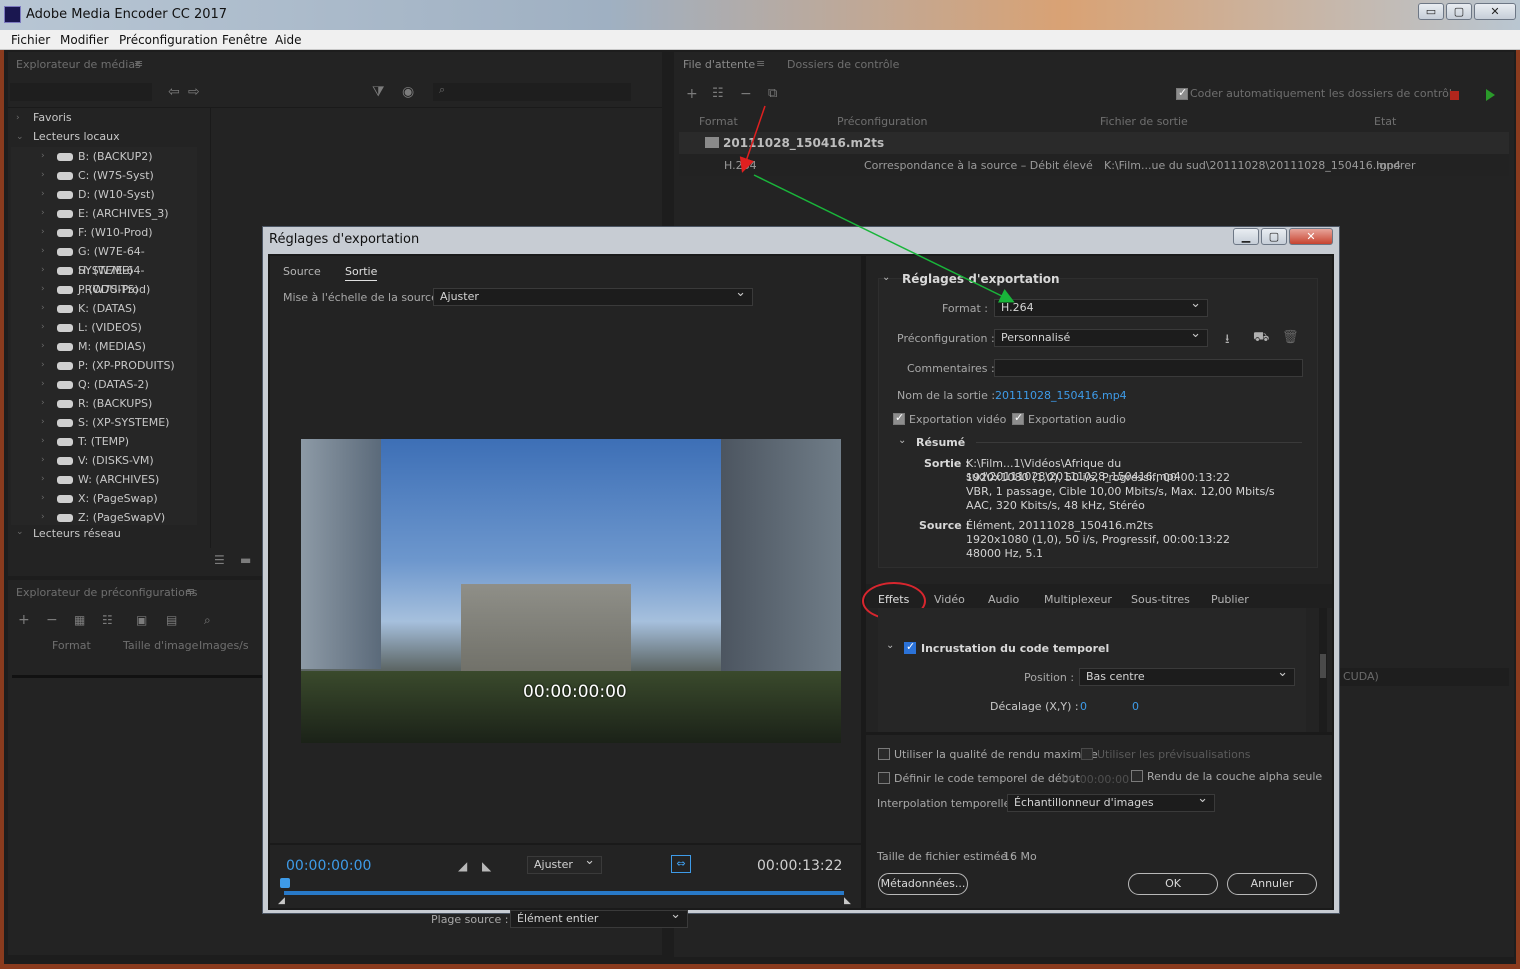 The image size is (1520, 969). Describe the element at coordinates (752, 139) in the screenshot. I see `red-arrow` at that location.